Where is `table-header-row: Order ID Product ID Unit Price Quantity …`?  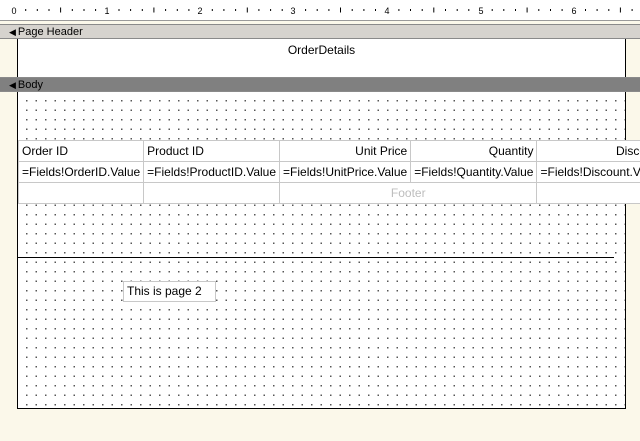
table-header-row: Order ID Product ID Unit Price Quantity … is located at coordinates (328, 151).